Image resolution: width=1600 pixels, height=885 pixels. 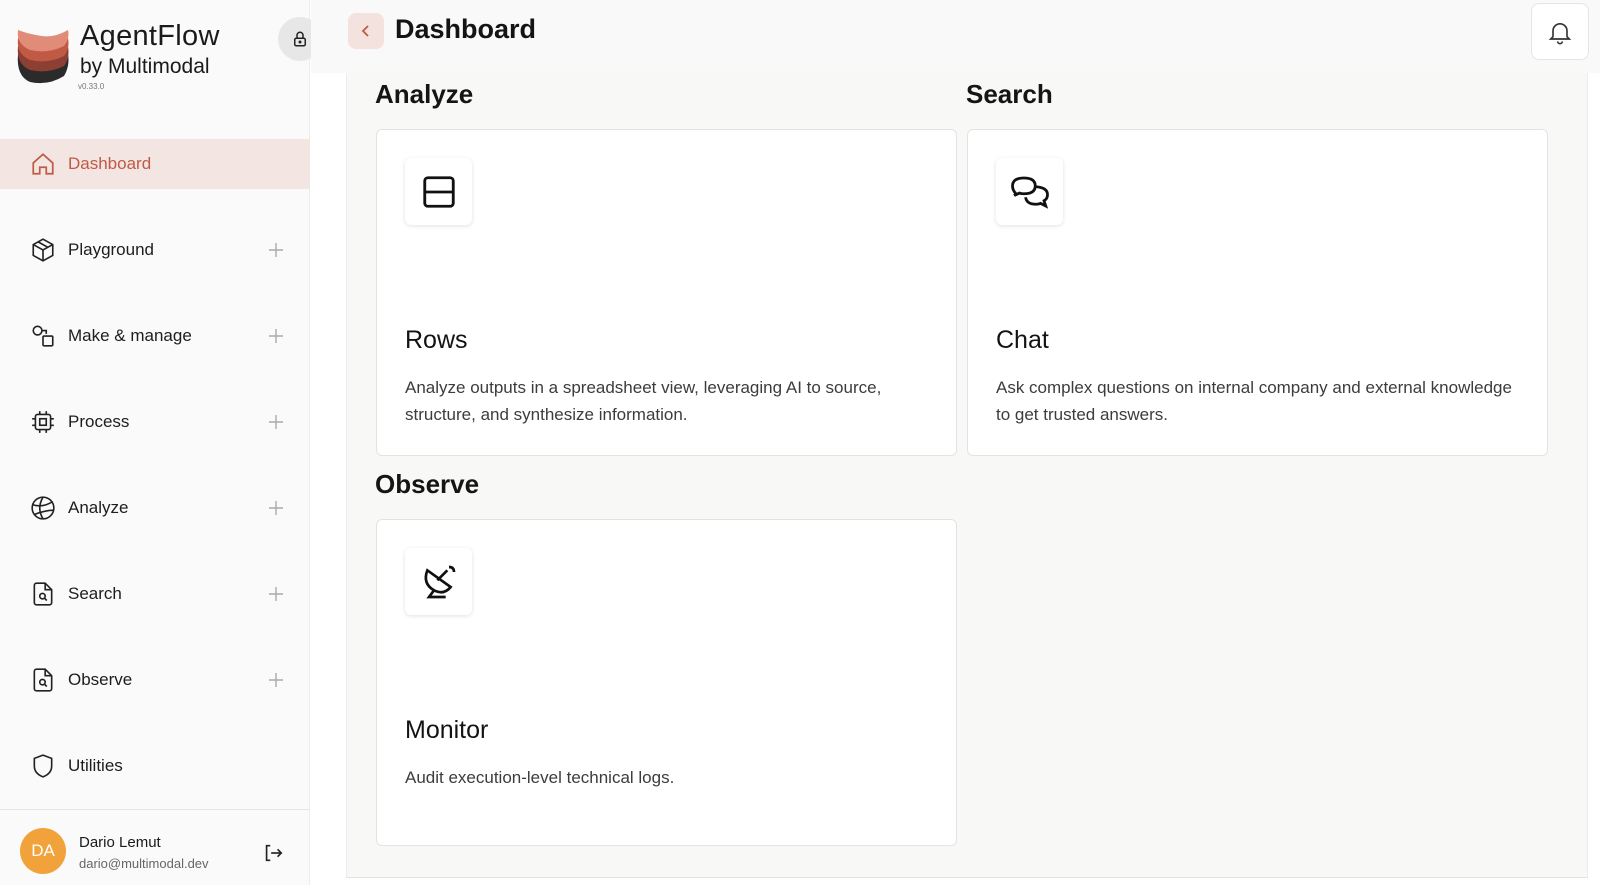 What do you see at coordinates (427, 484) in the screenshot?
I see `section-title-observe: Observe` at bounding box center [427, 484].